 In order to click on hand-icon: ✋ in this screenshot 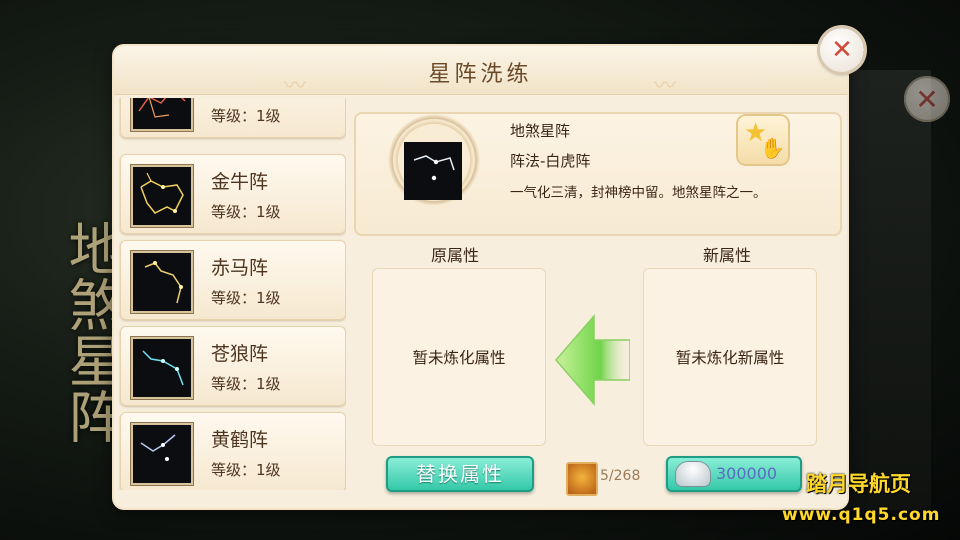, I will do `click(772, 148)`.